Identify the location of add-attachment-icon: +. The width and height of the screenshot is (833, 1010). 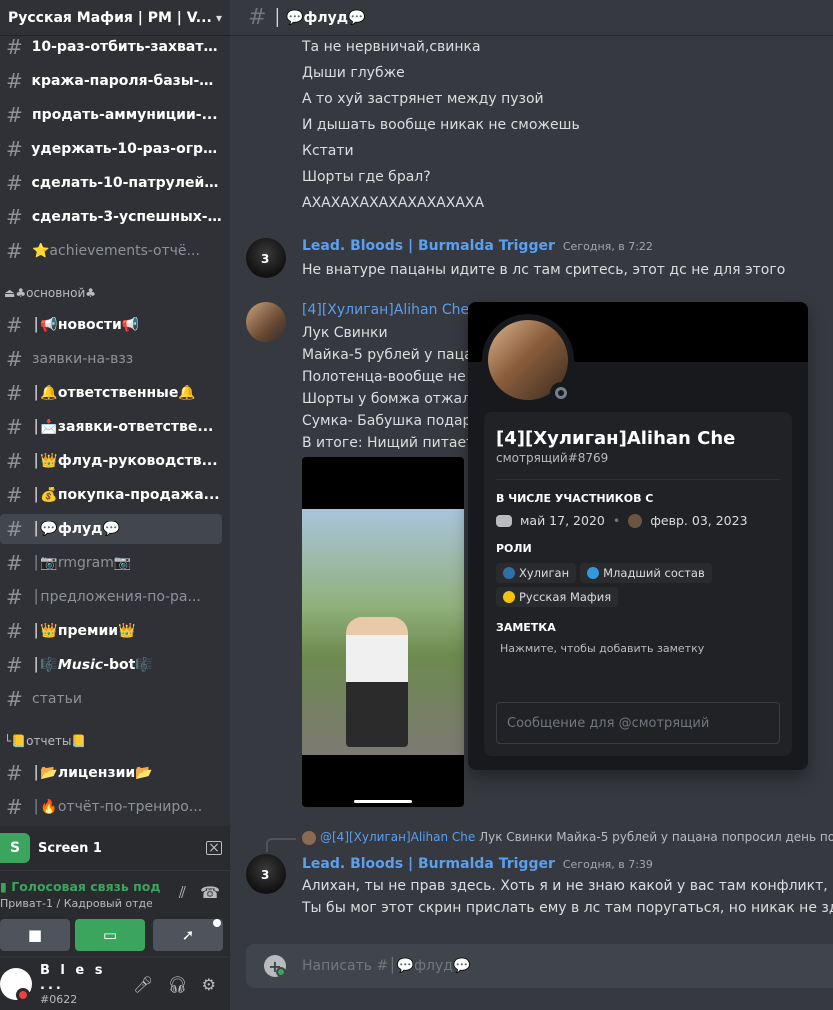
(275, 966).